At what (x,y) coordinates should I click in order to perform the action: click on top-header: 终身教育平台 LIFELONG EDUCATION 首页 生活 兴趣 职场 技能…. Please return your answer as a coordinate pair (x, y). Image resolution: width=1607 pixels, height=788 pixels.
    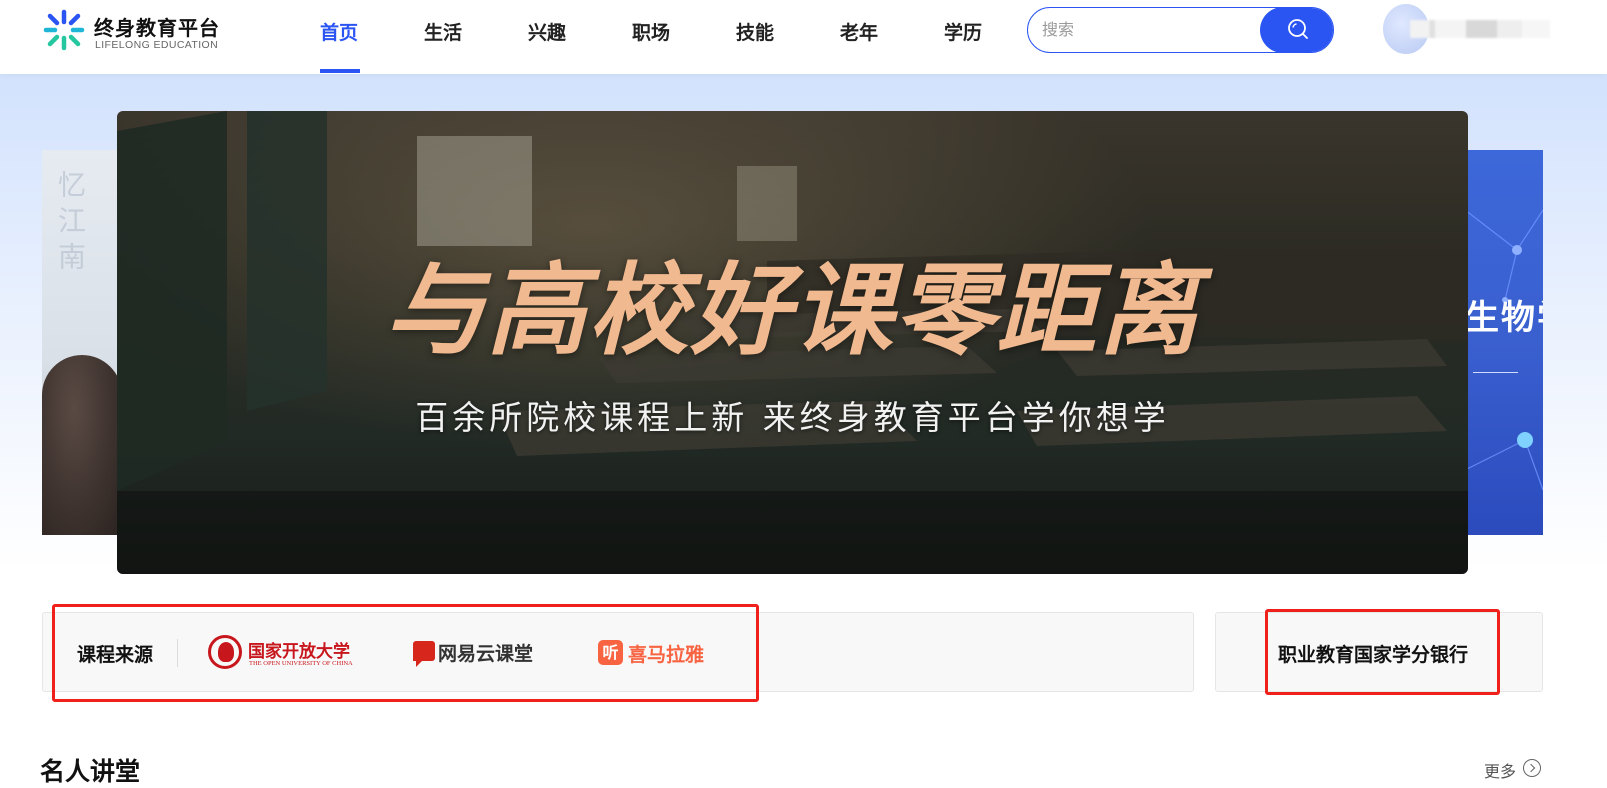
    Looking at the image, I should click on (803, 37).